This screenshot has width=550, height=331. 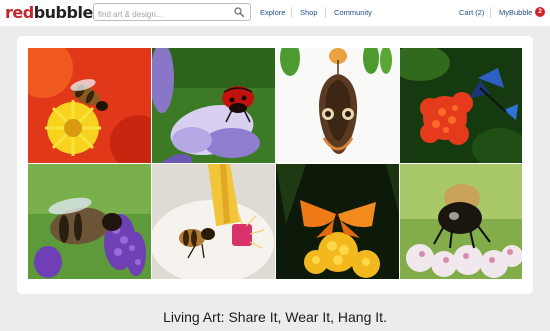 What do you see at coordinates (239, 12) in the screenshot?
I see `search-icon` at bounding box center [239, 12].